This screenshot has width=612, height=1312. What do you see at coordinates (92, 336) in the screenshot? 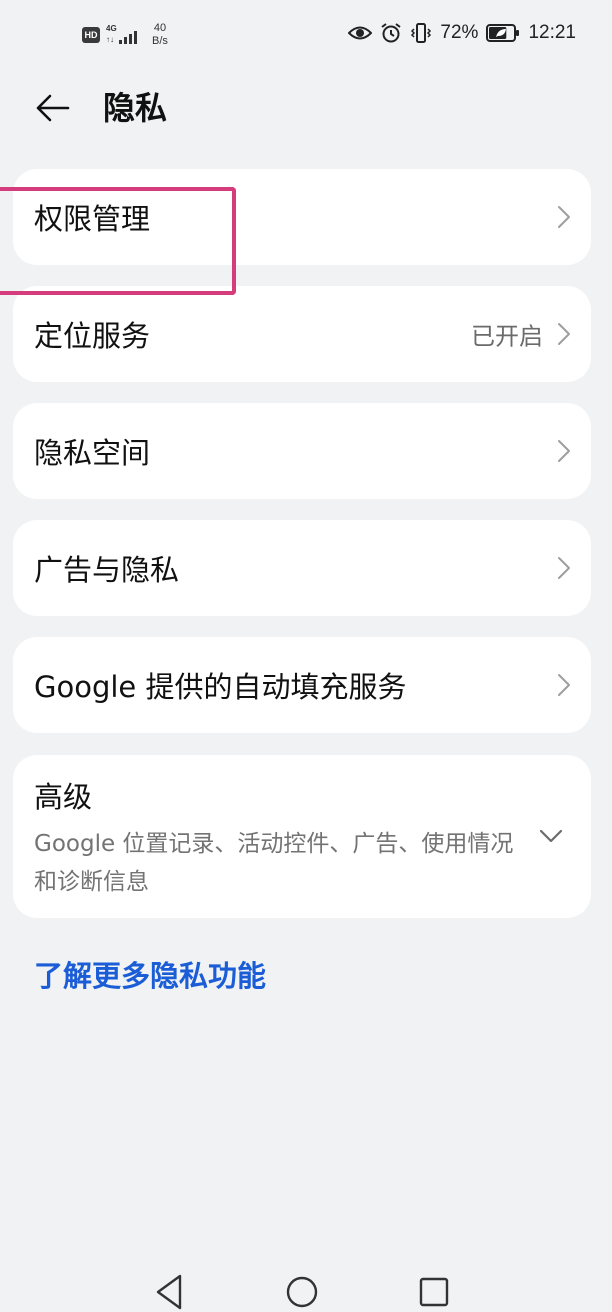
I see `location-label: 定位服务` at bounding box center [92, 336].